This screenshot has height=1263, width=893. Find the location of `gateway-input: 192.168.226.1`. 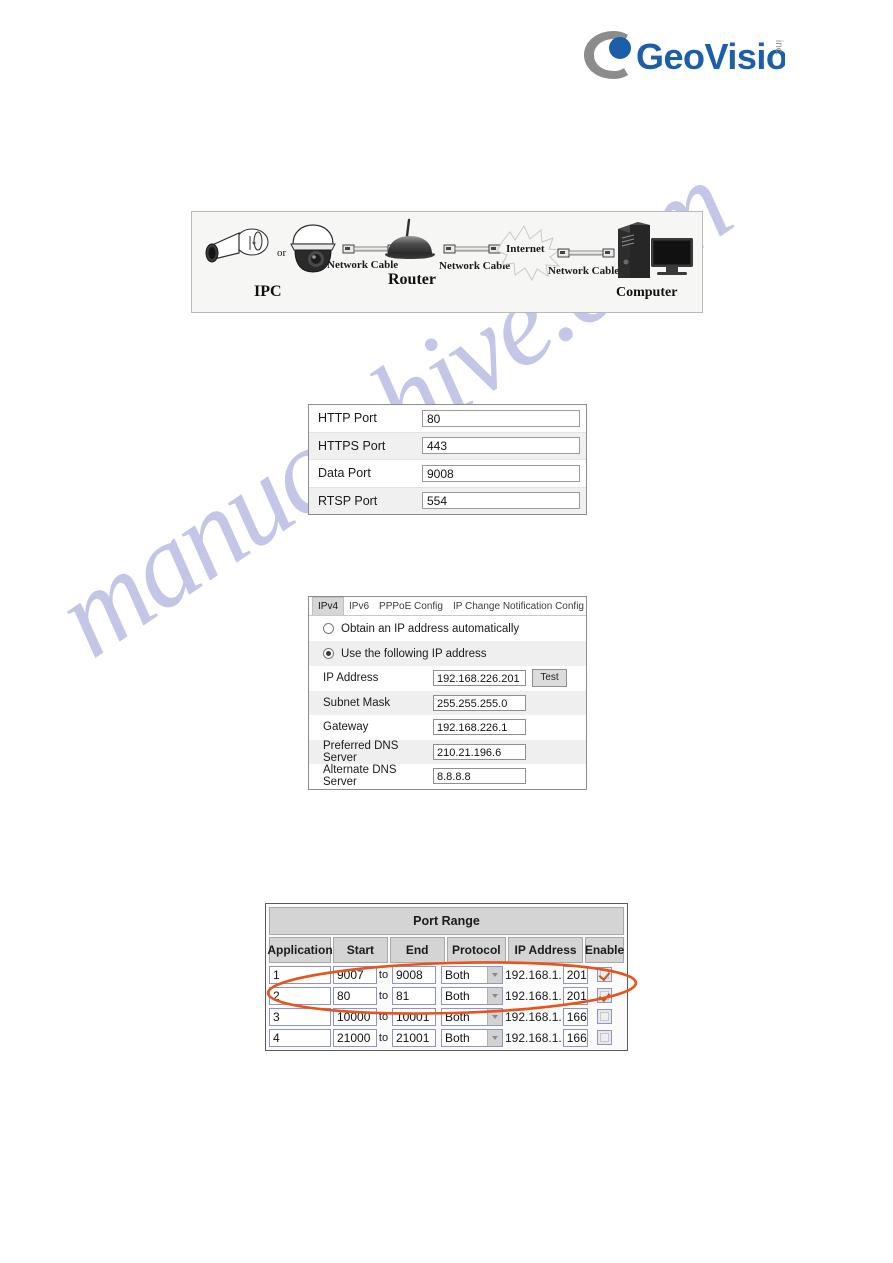

gateway-input: 192.168.226.1 is located at coordinates (479, 727).